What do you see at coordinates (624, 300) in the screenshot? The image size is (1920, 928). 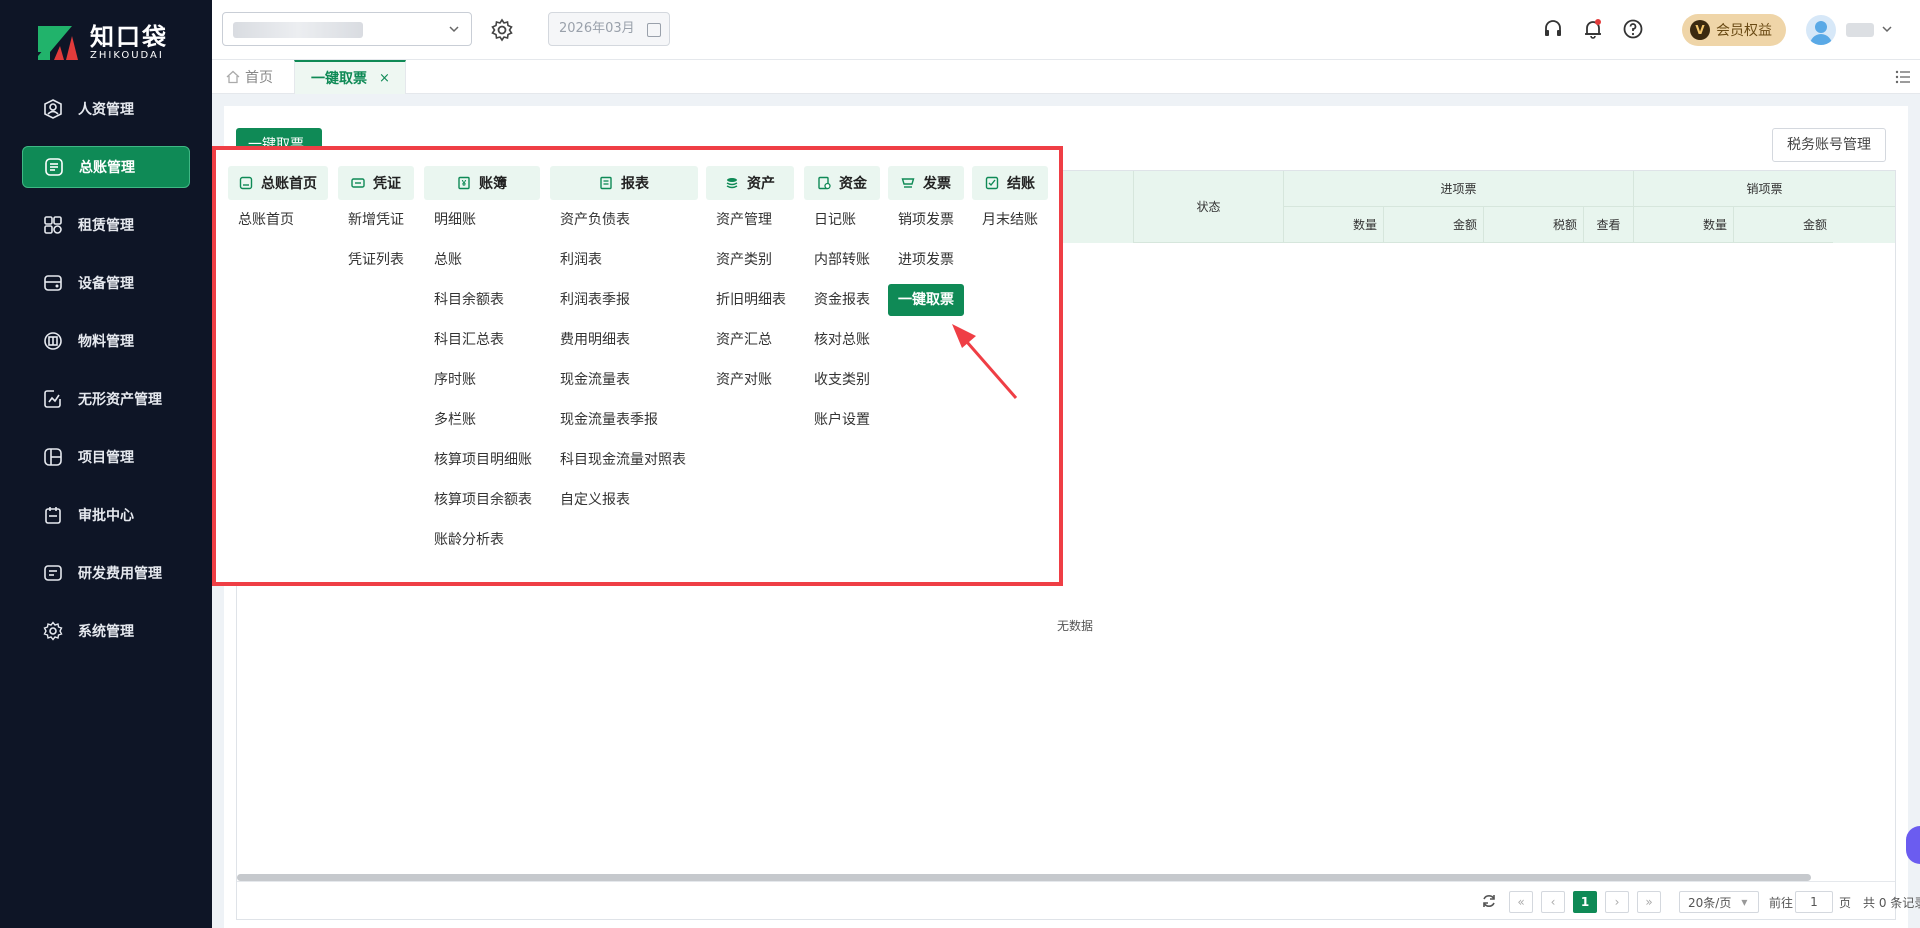 I see `menu-item: 利润表季报` at bounding box center [624, 300].